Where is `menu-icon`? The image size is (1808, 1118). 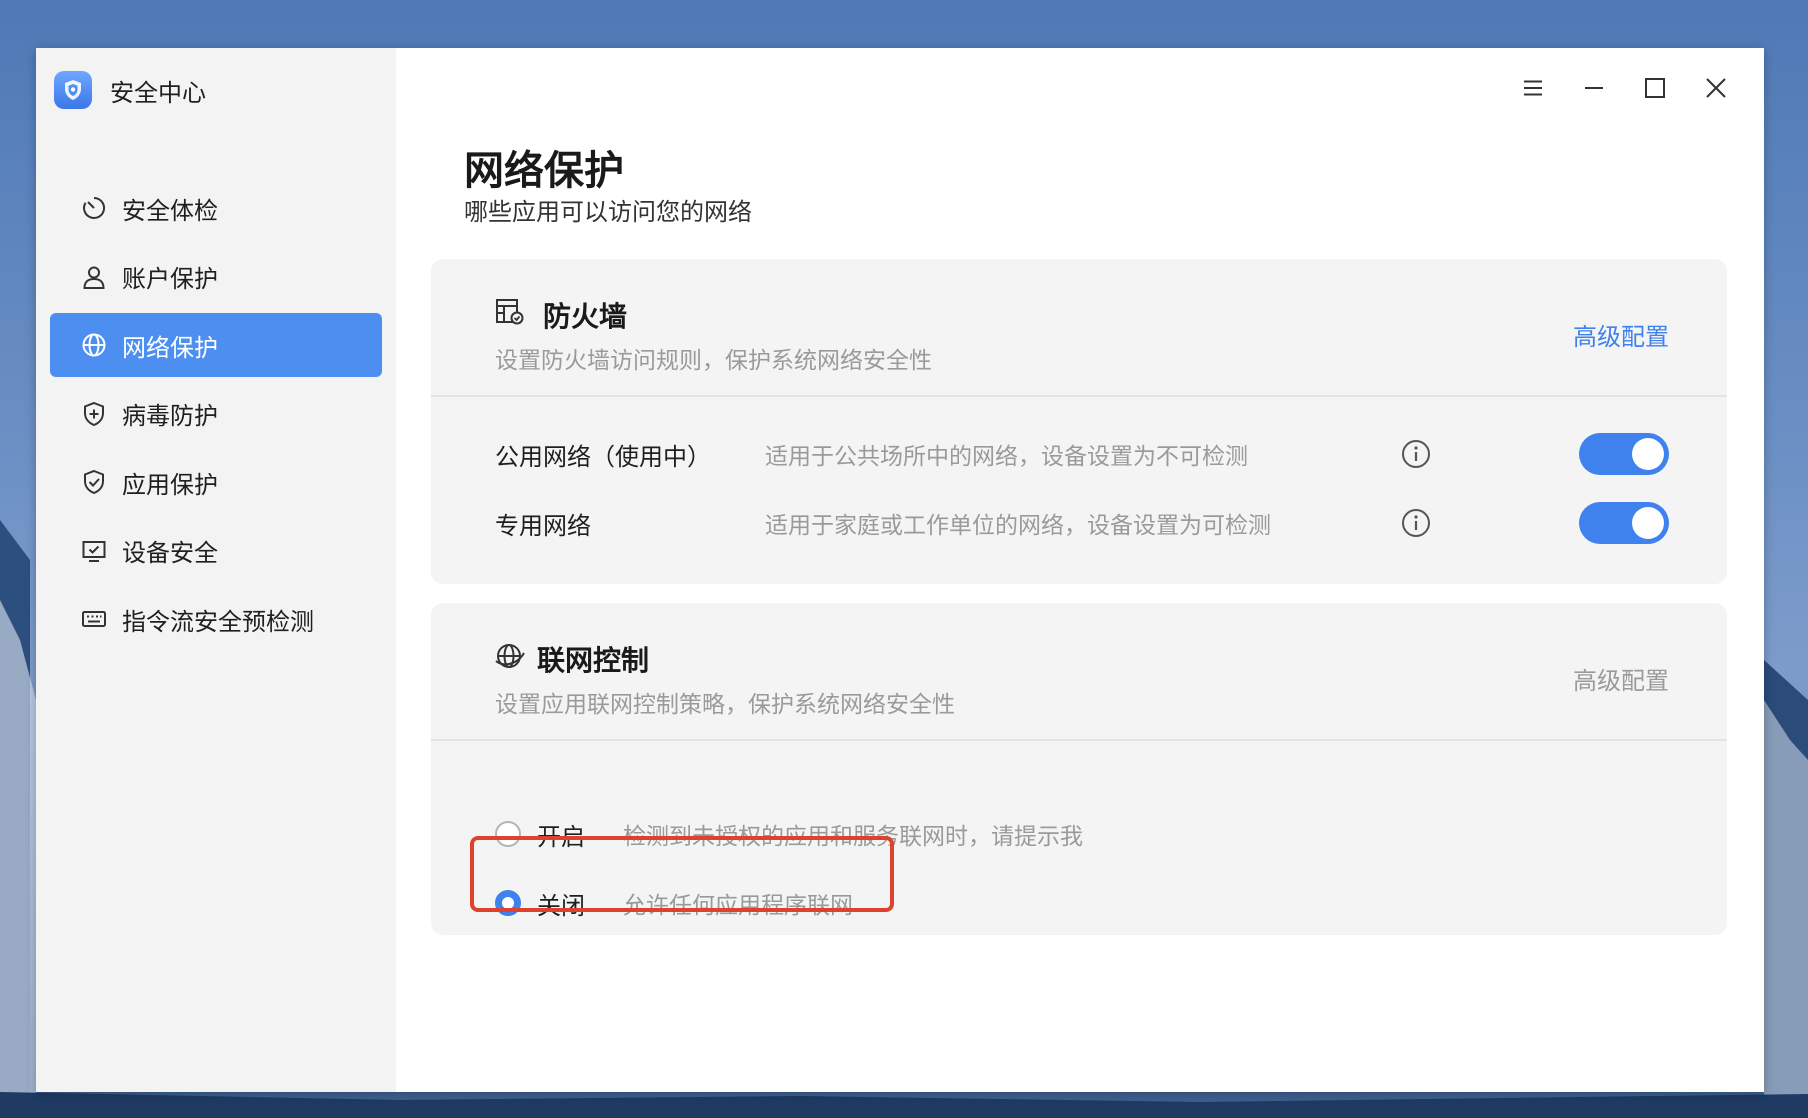
menu-icon is located at coordinates (1533, 90).